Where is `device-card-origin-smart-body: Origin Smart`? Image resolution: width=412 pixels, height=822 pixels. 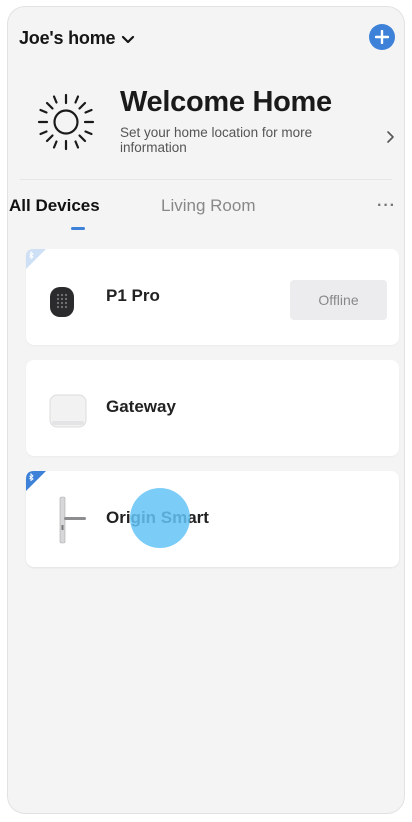 device-card-origin-smart-body: Origin Smart is located at coordinates (212, 519).